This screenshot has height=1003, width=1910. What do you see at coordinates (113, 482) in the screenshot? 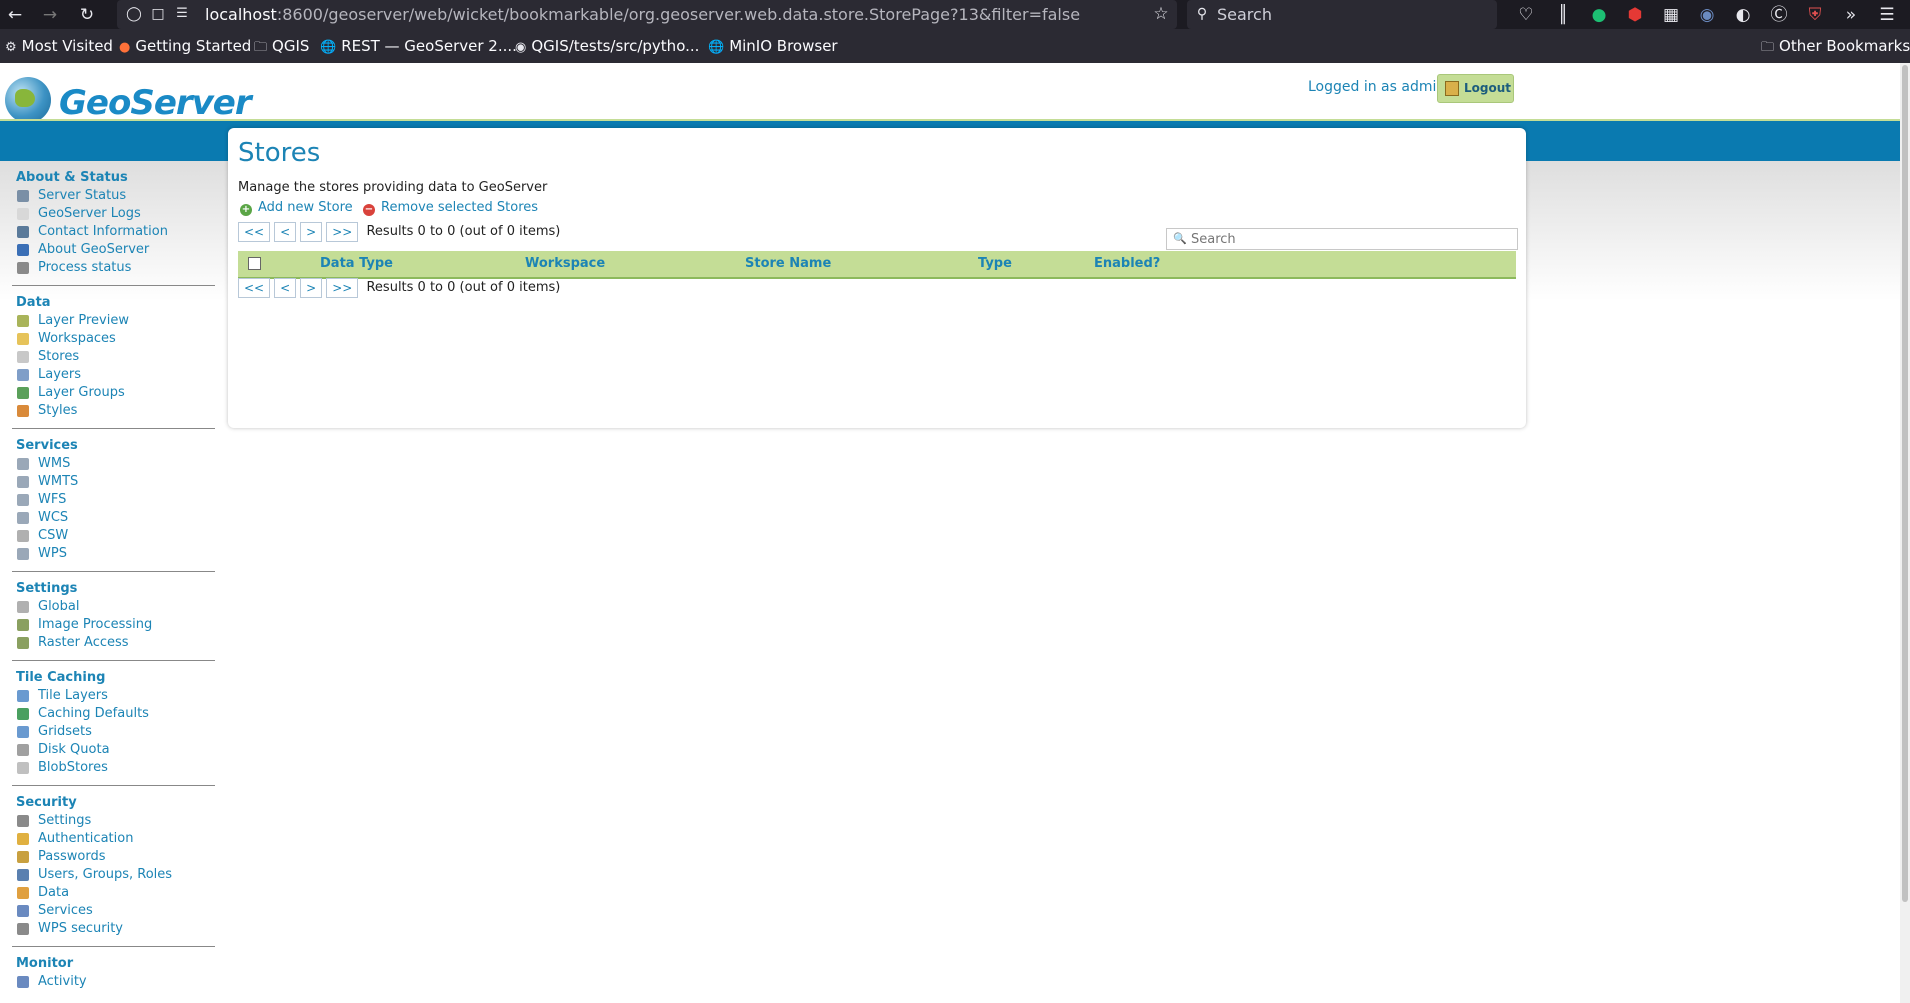
I see `sidebar-item-wmts: WMTS` at bounding box center [113, 482].